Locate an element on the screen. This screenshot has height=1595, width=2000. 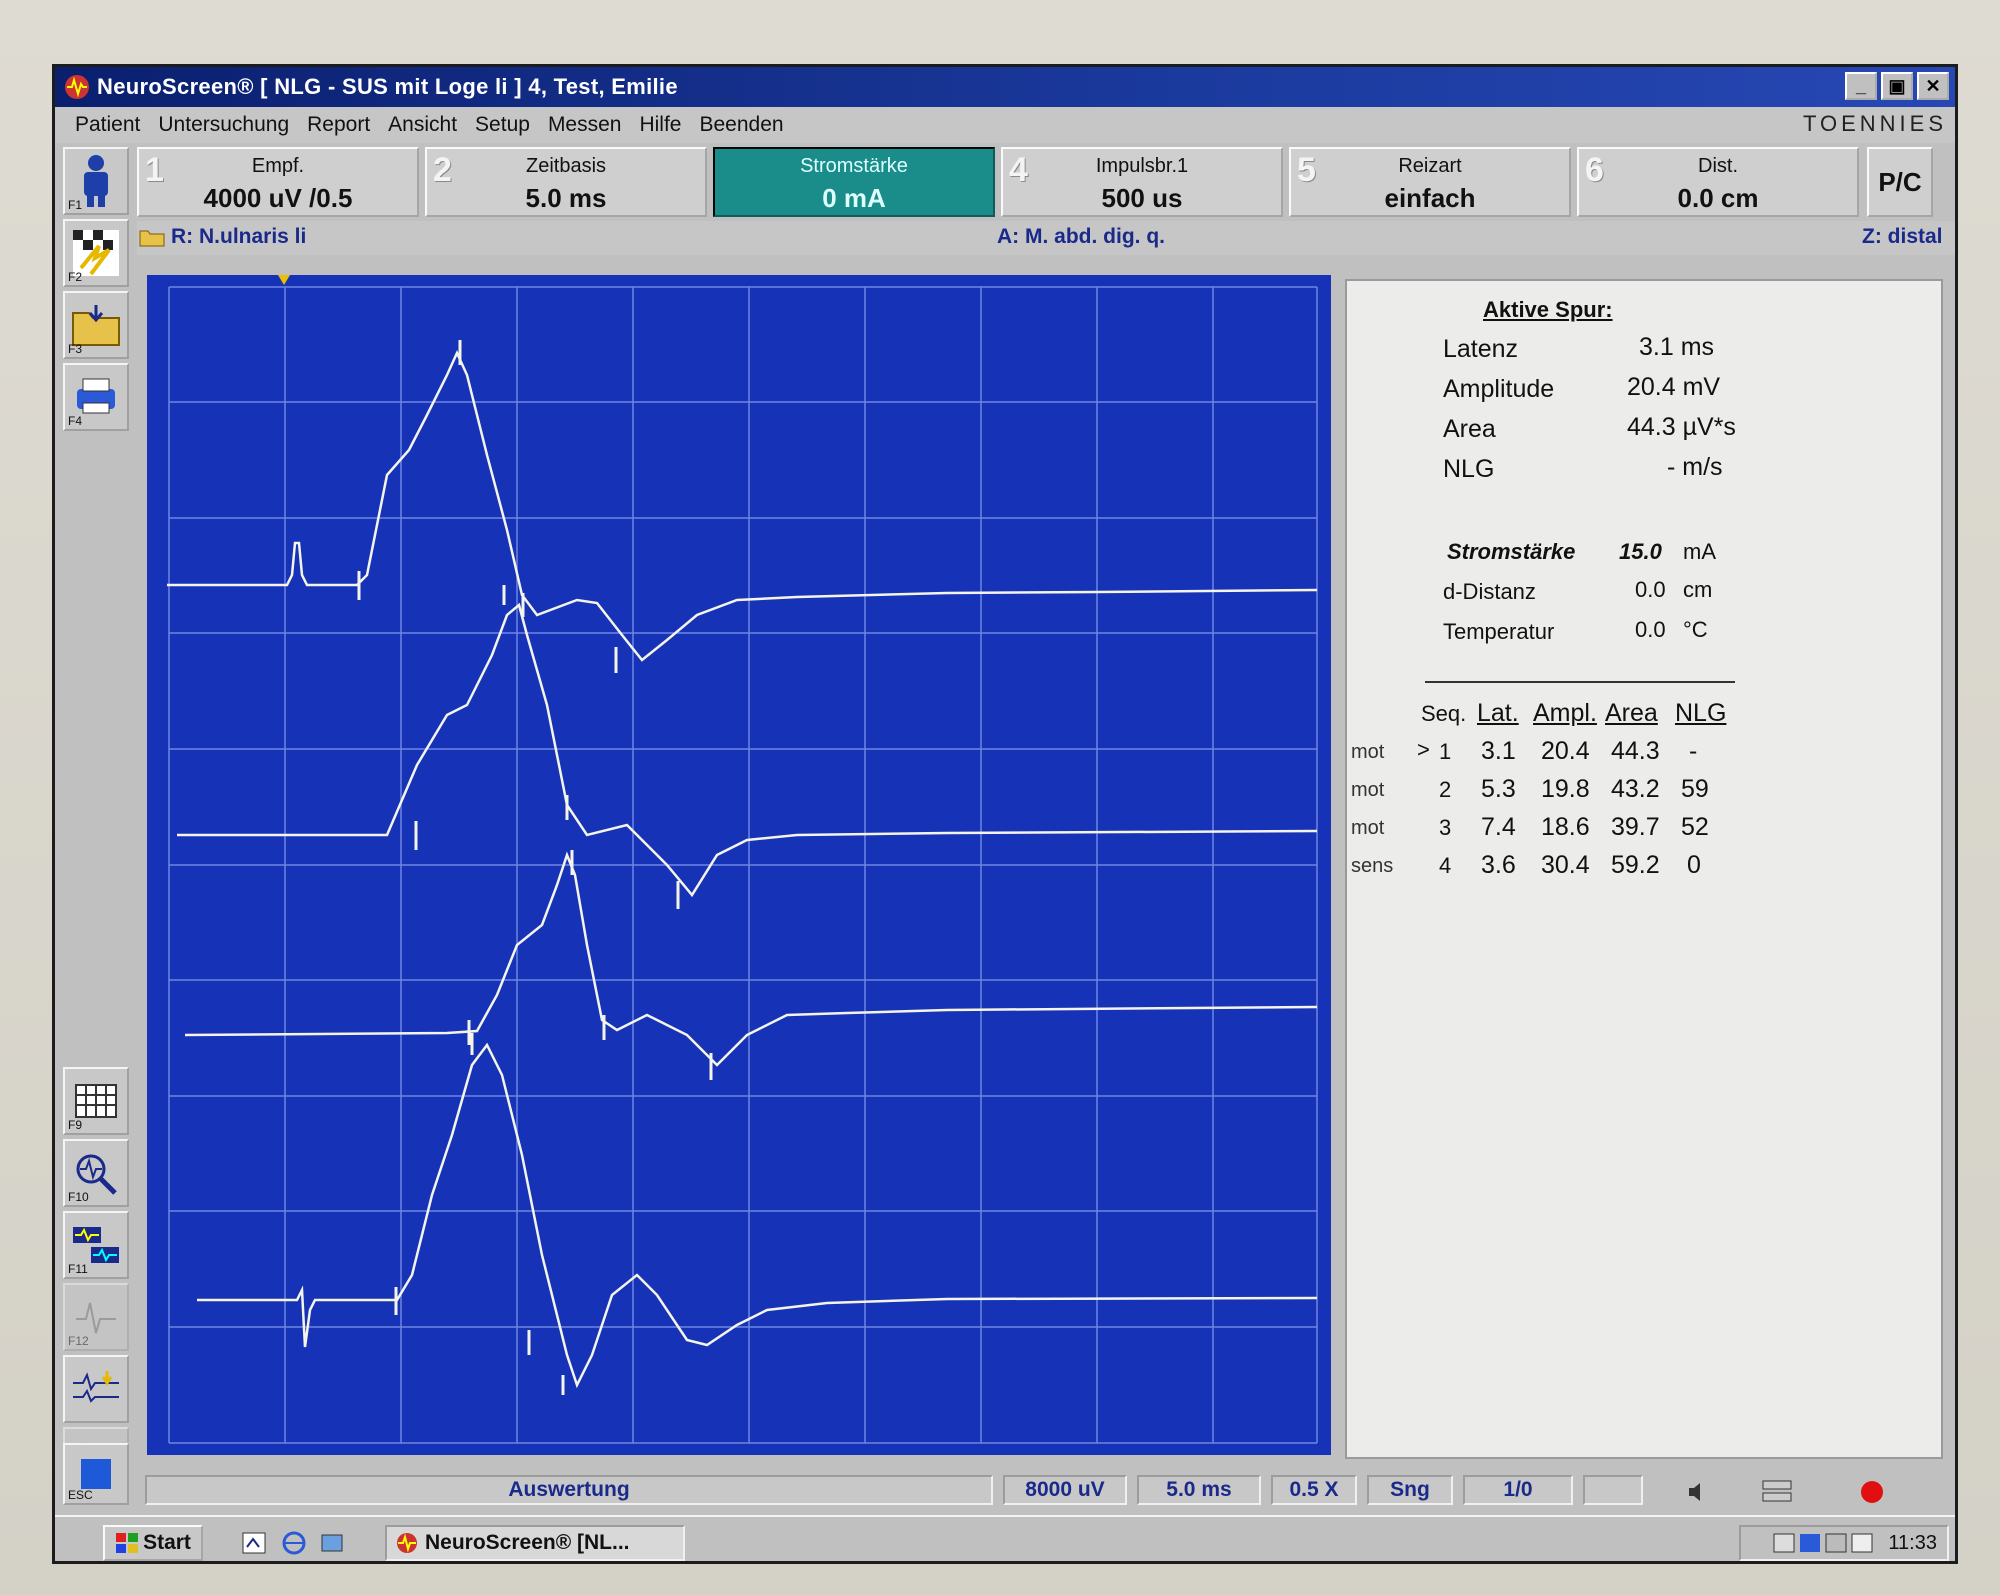
record-icon is located at coordinates (1872, 1492).